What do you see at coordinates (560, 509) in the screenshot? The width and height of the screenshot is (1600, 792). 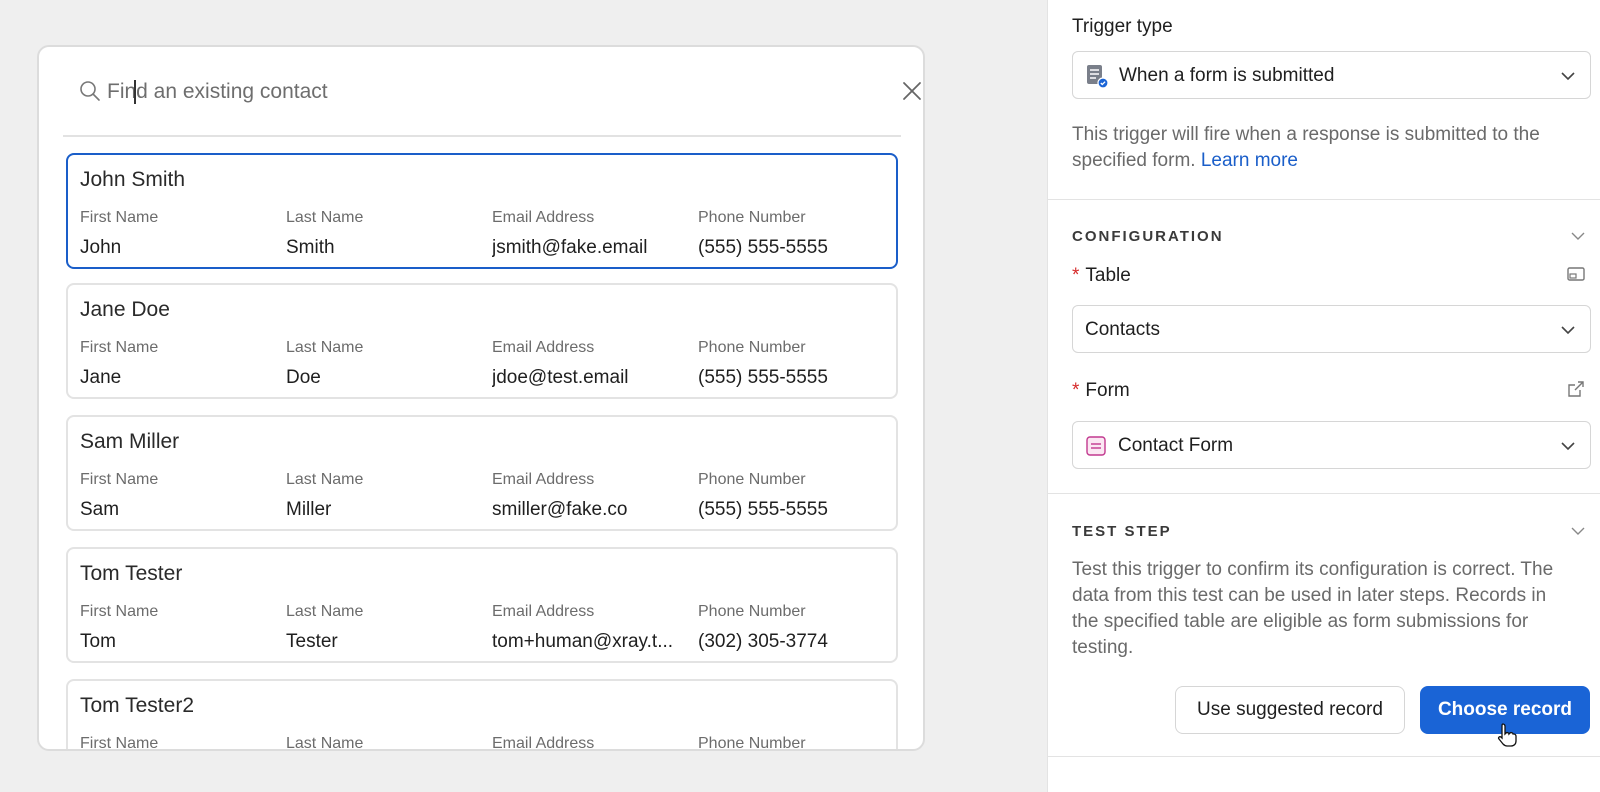 I see `email-value: smiller@fake.co` at bounding box center [560, 509].